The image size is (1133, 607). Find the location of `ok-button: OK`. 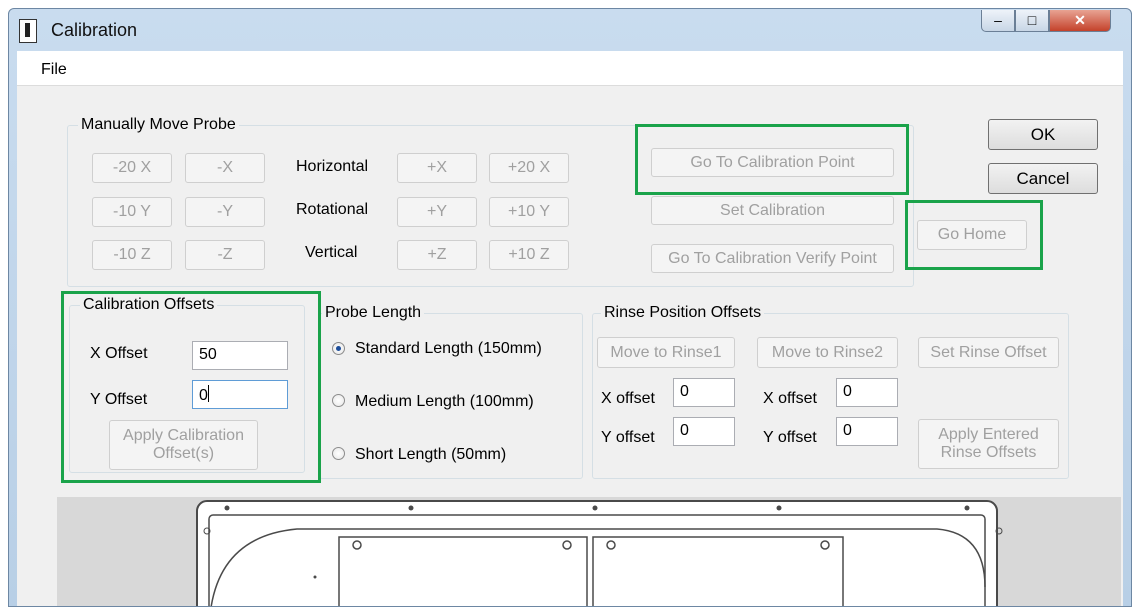

ok-button: OK is located at coordinates (1043, 134).